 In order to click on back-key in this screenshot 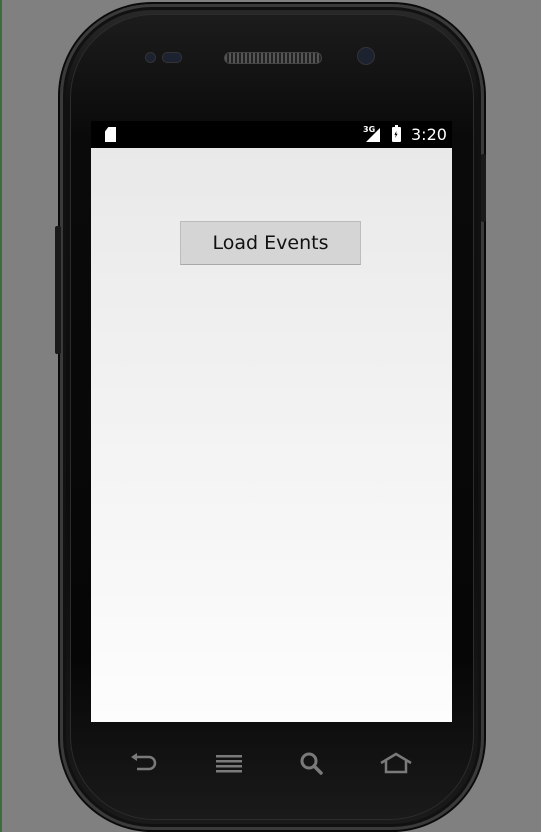, I will do `click(144, 763)`.